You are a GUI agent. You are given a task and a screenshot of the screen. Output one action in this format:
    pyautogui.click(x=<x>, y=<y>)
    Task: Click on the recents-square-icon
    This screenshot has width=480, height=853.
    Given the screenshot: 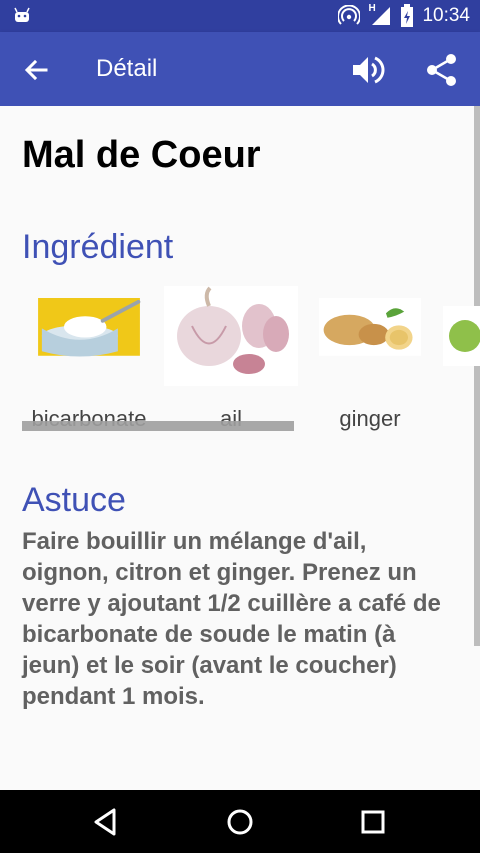 What is the action you would take?
    pyautogui.click(x=373, y=822)
    